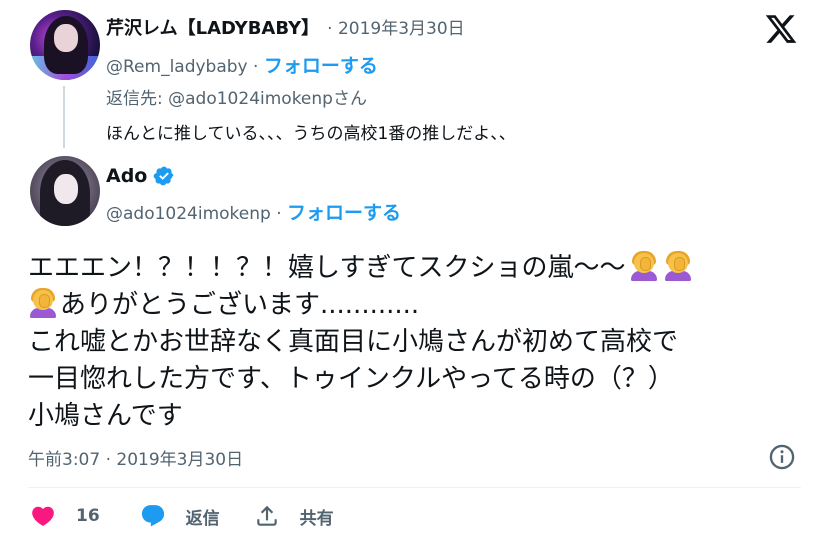 Image resolution: width=813 pixels, height=534 pixels. I want to click on share-icon, so click(266, 515).